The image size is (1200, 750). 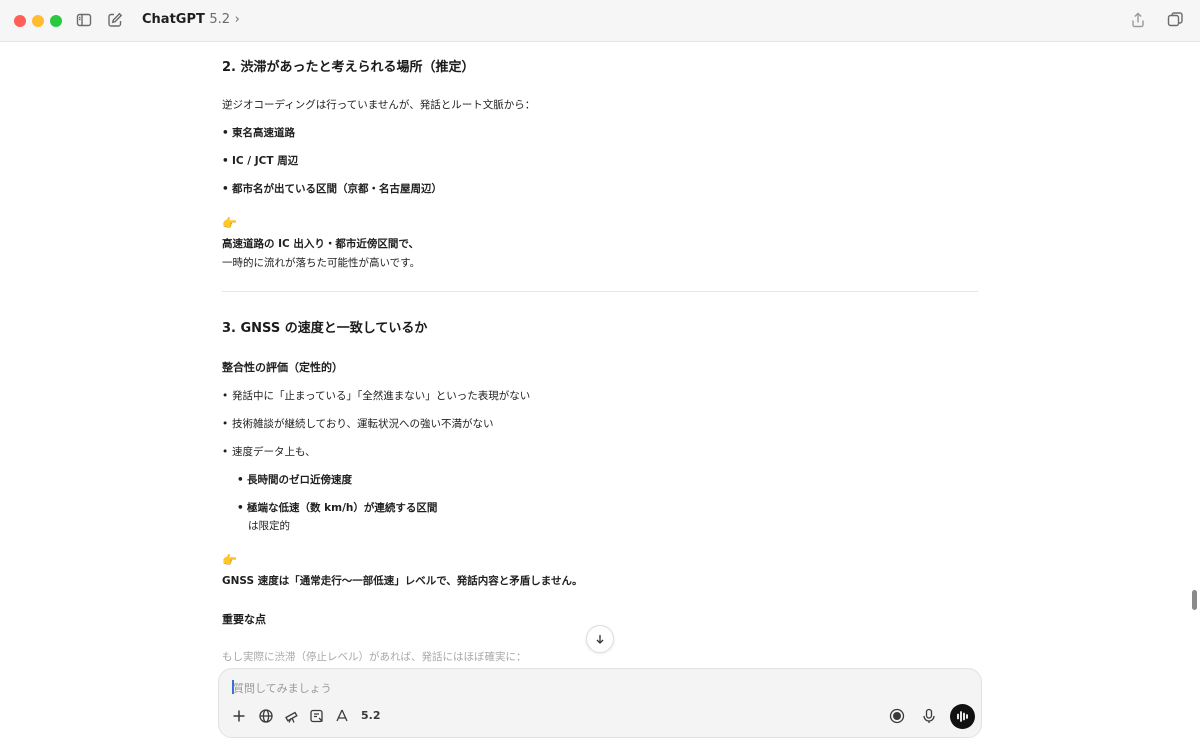 What do you see at coordinates (56, 21) in the screenshot?
I see `zoom-window-button` at bounding box center [56, 21].